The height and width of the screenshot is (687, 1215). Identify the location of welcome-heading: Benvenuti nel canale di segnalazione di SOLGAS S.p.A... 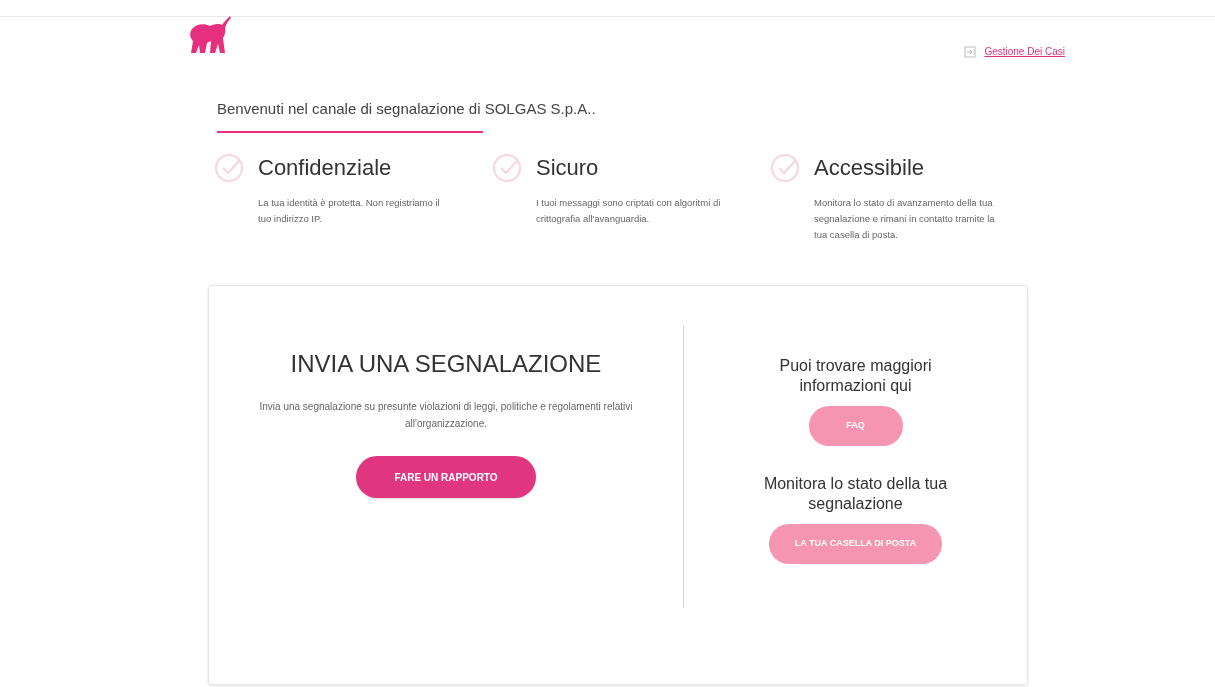
(406, 109).